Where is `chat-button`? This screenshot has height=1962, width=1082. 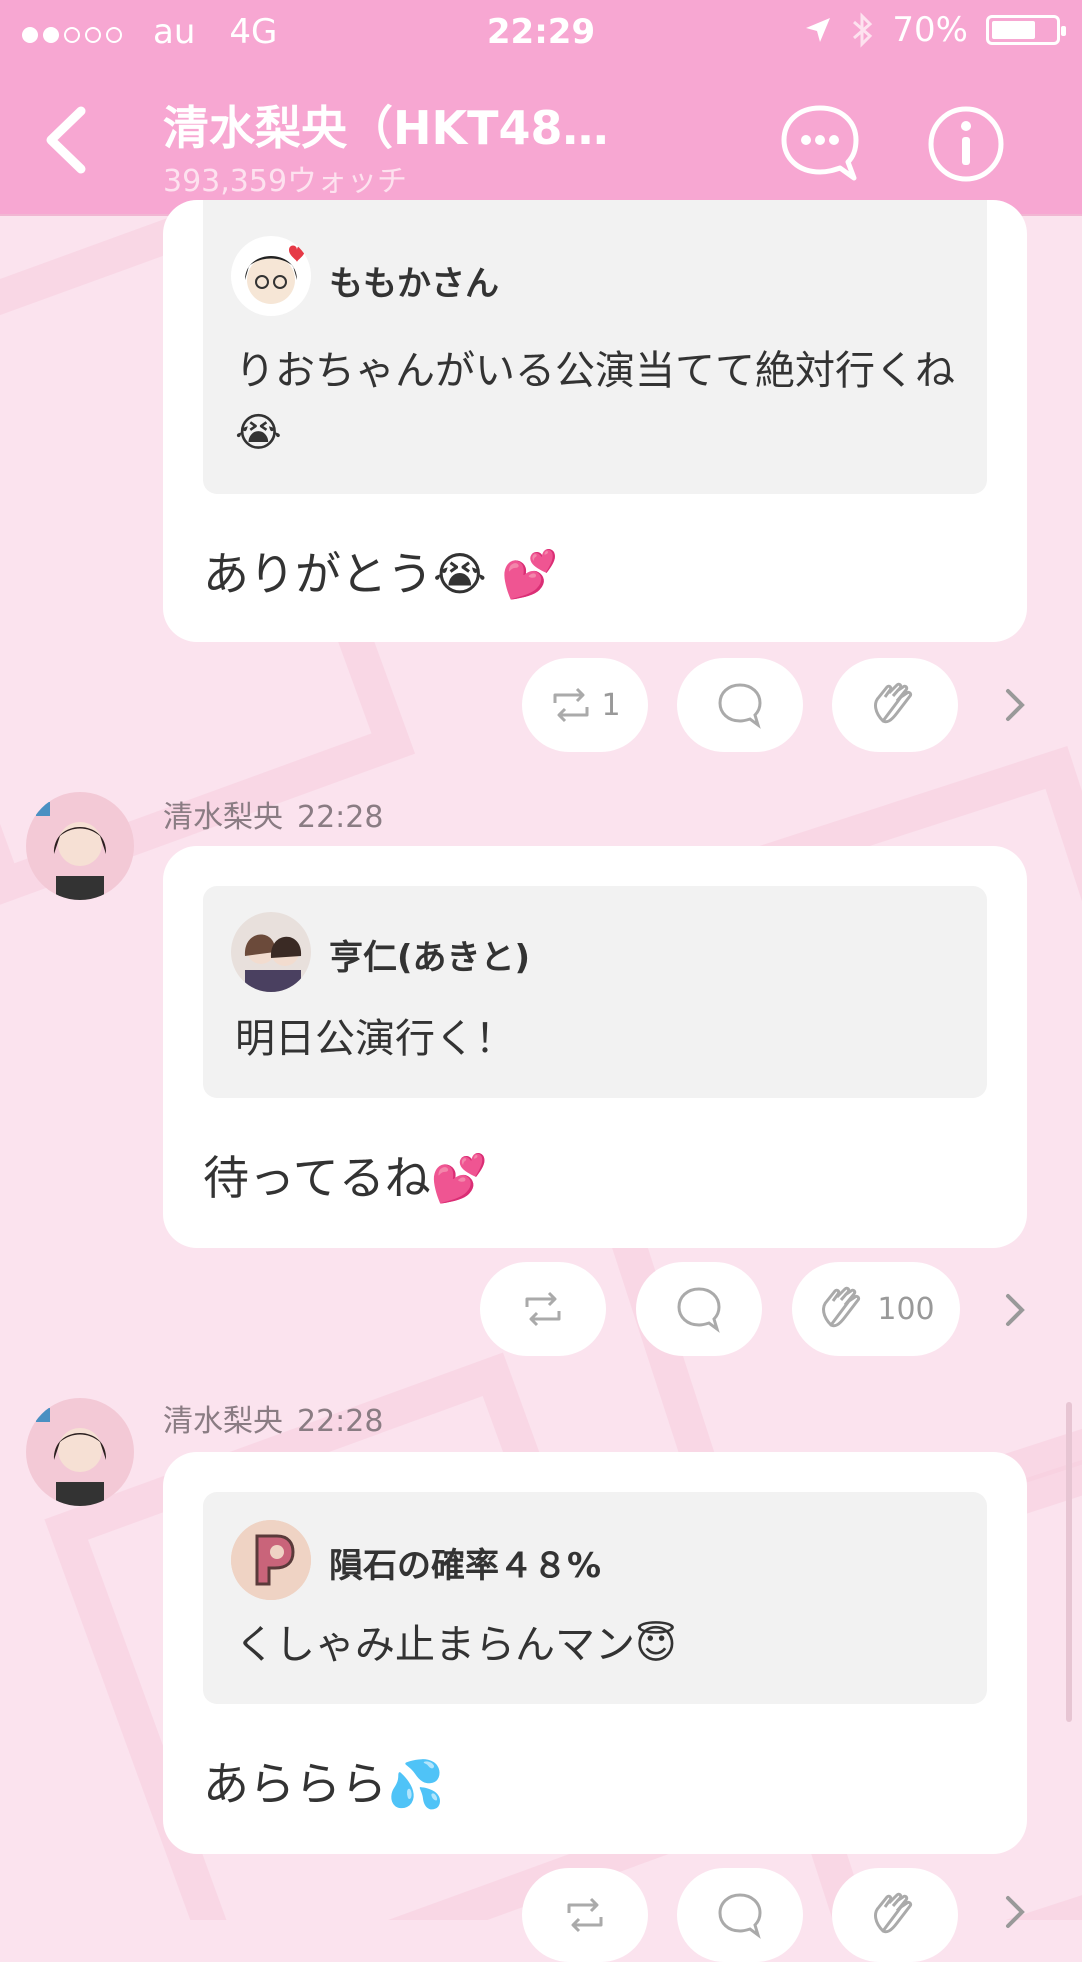
chat-button is located at coordinates (820, 144).